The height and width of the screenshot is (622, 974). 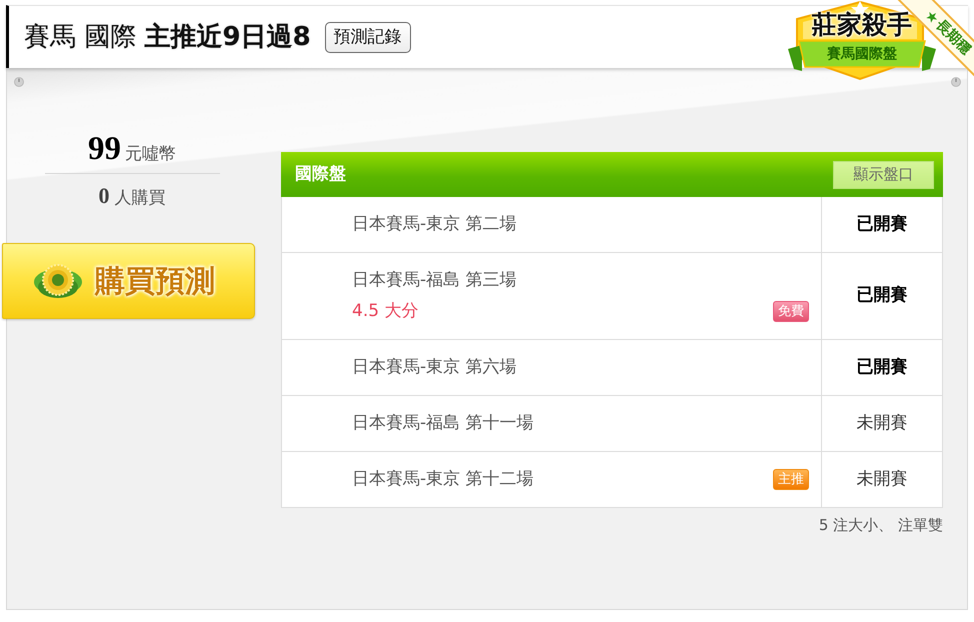 What do you see at coordinates (880, 525) in the screenshot?
I see `bet-summary-note: 5 注大小、 注單雙` at bounding box center [880, 525].